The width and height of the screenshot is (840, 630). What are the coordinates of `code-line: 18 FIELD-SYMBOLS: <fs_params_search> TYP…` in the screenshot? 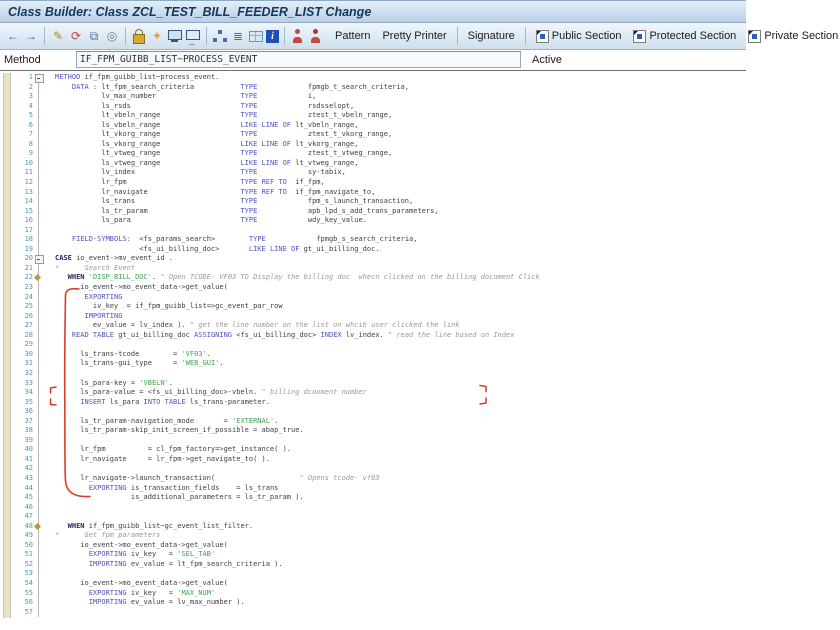 It's located at (373, 240).